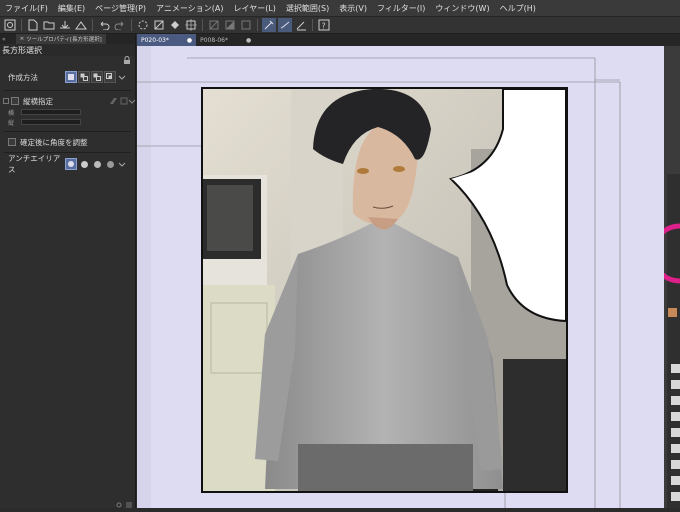 This screenshot has width=680, height=512. Describe the element at coordinates (4, 39) in the screenshot. I see `collapse-icon: «` at that location.